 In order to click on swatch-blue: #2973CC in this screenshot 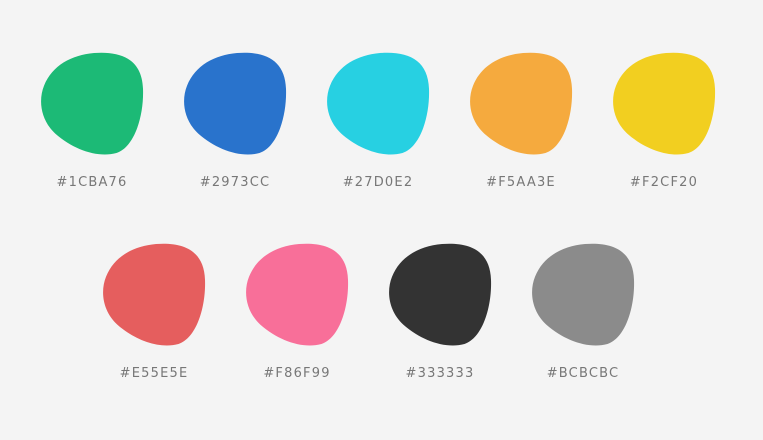, I will do `click(235, 127)`.